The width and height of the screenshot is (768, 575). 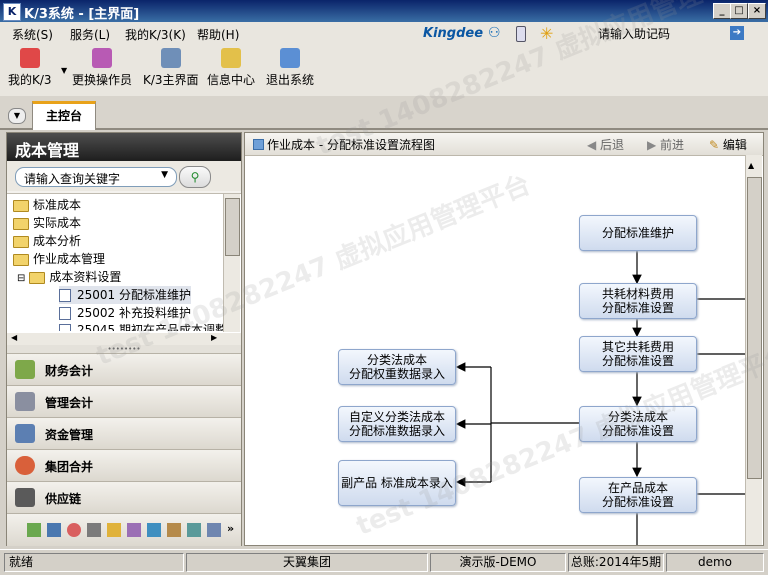 What do you see at coordinates (638, 354) in the screenshot?
I see `node-other-shared: 其它共耗费用 分配标准设置` at bounding box center [638, 354].